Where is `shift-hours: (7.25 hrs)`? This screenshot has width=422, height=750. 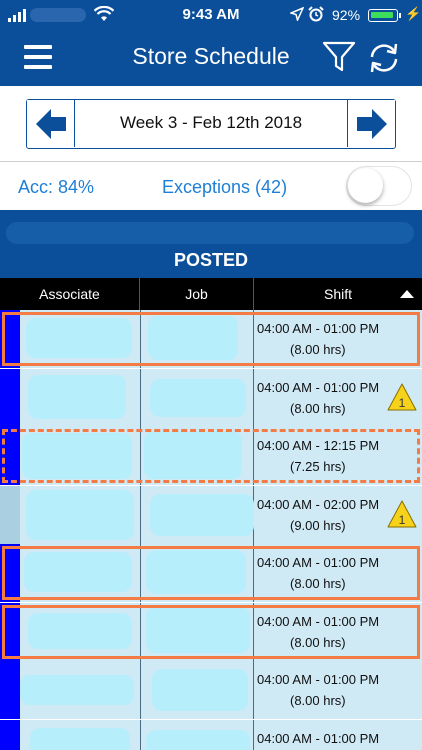
shift-hours: (7.25 hrs) is located at coordinates (318, 466).